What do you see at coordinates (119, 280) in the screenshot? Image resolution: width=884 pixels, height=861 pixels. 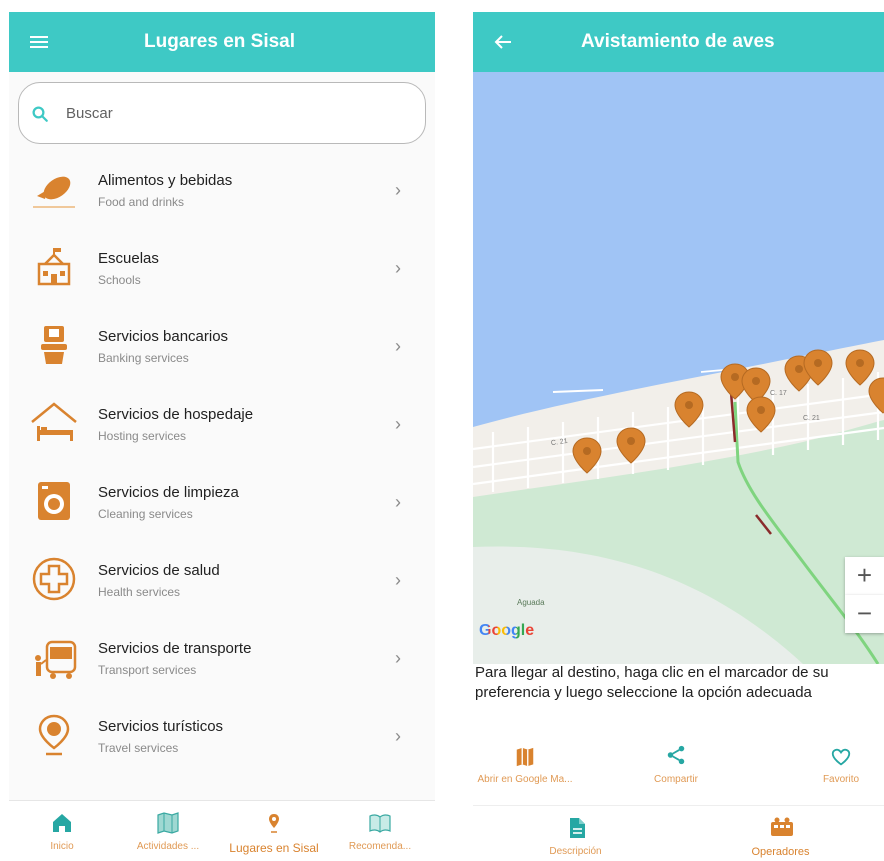 I see `item-subtitle: Schools` at bounding box center [119, 280].